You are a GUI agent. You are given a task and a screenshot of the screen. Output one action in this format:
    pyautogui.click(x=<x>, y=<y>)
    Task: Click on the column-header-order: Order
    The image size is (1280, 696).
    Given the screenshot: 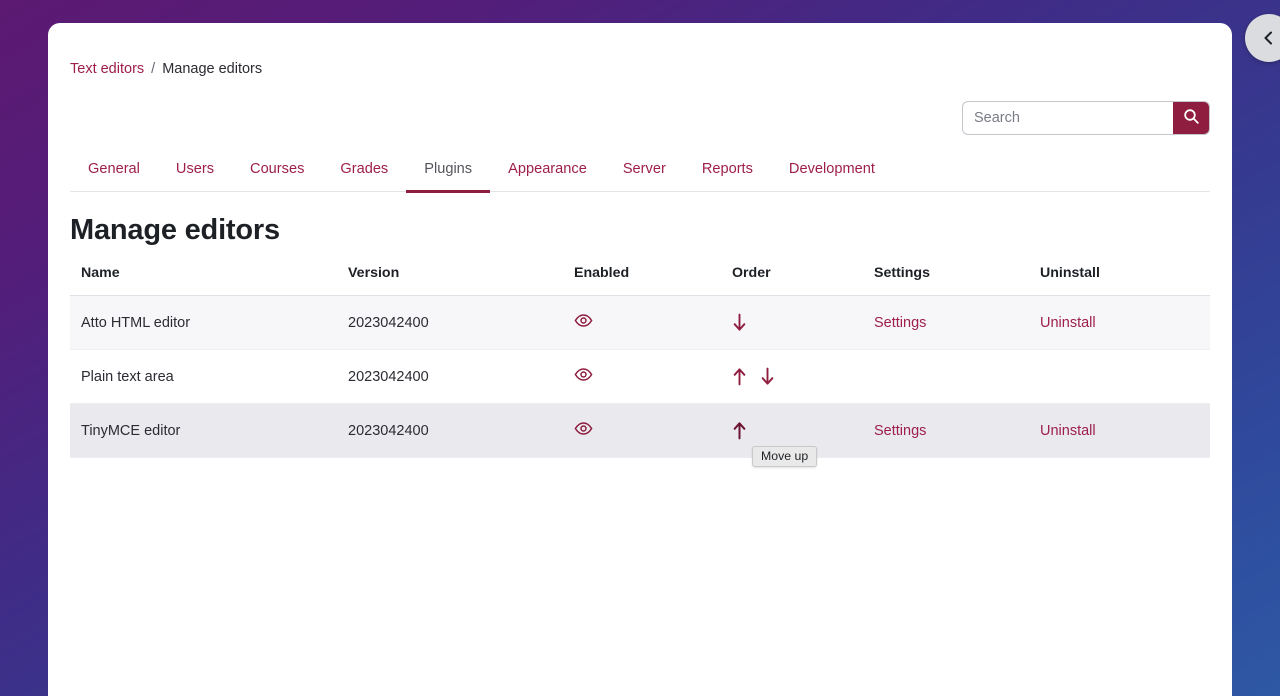 What is the action you would take?
    pyautogui.click(x=803, y=280)
    